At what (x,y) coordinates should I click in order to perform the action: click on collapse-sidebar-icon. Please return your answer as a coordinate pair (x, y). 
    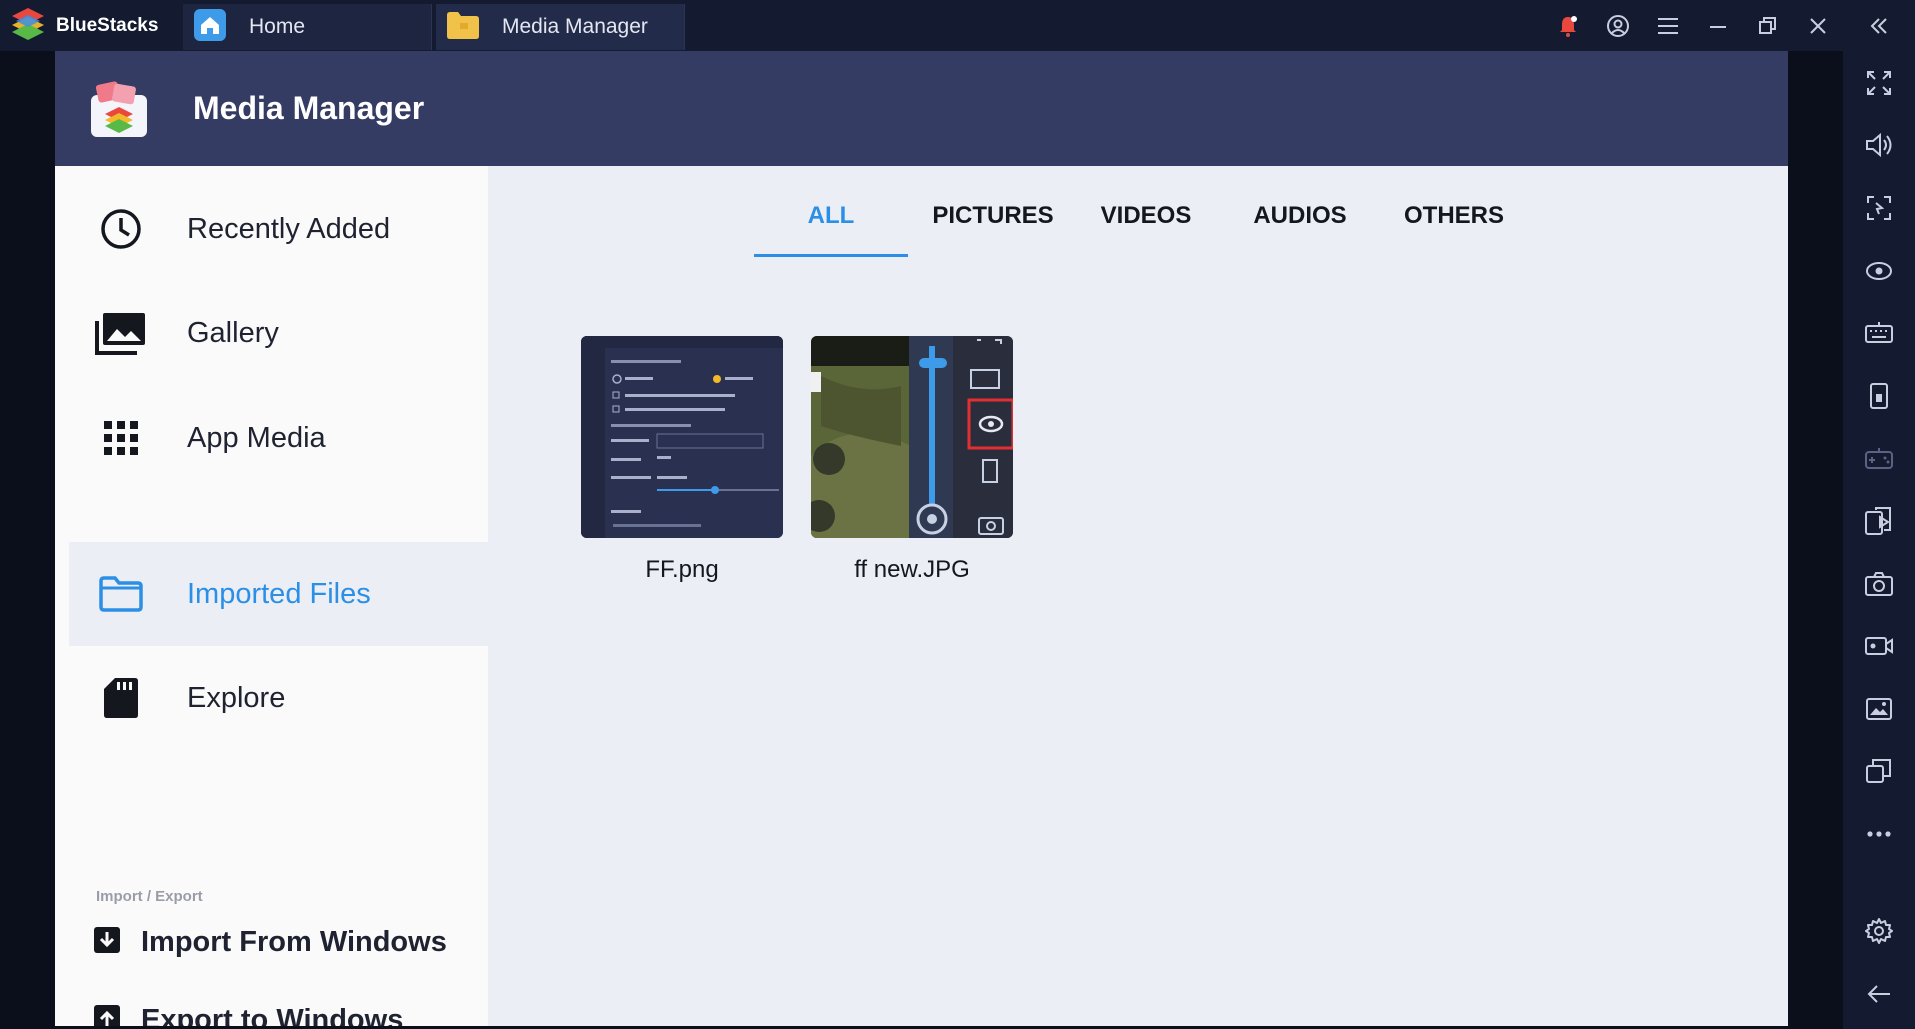
    Looking at the image, I should click on (1879, 25).